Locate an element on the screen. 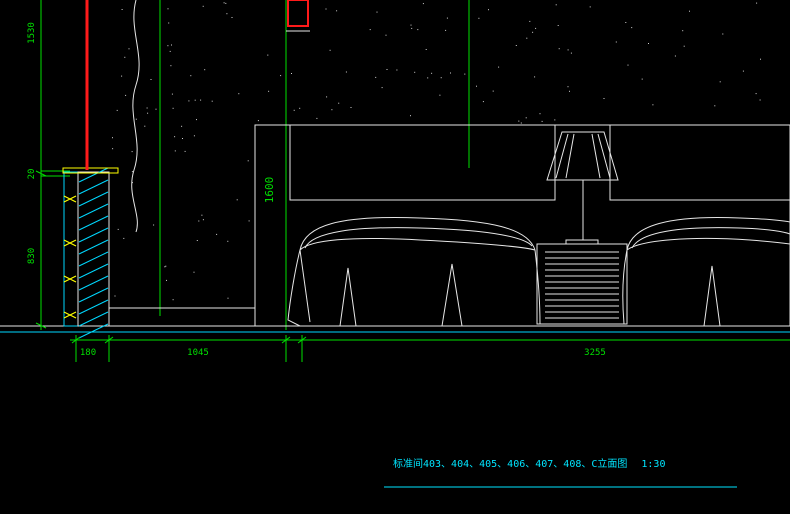 Image resolution: width=790 pixels, height=514 pixels. dim-vertical-mid: 20 is located at coordinates (32, 174).